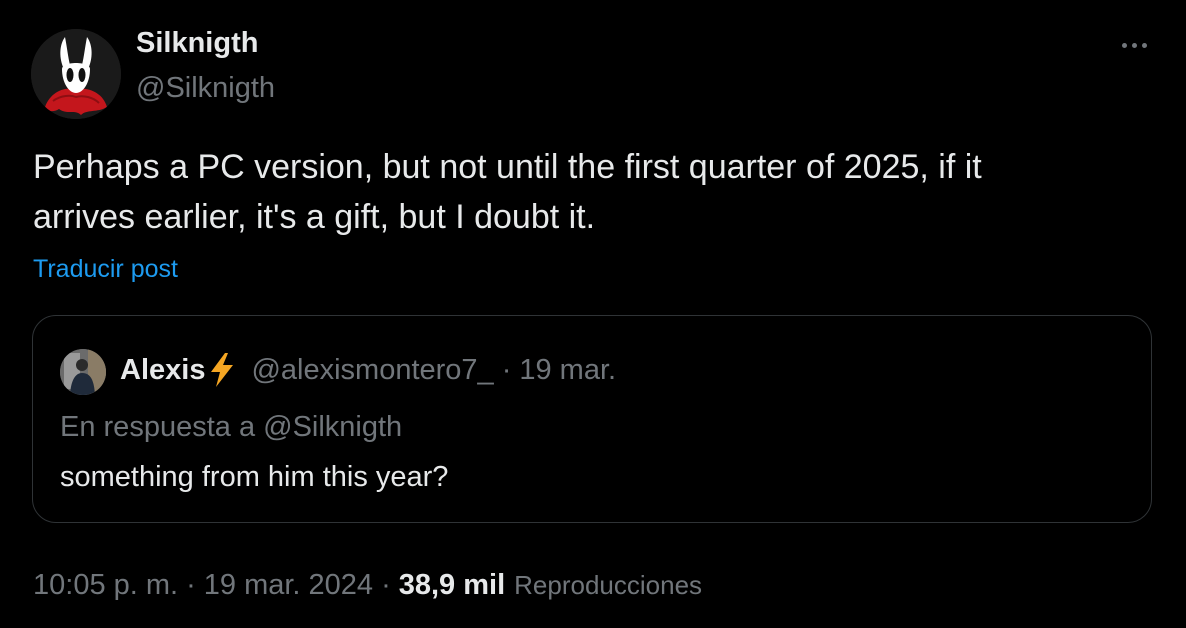 The image size is (1186, 628). I want to click on views-count: 38,9 mil, so click(452, 585).